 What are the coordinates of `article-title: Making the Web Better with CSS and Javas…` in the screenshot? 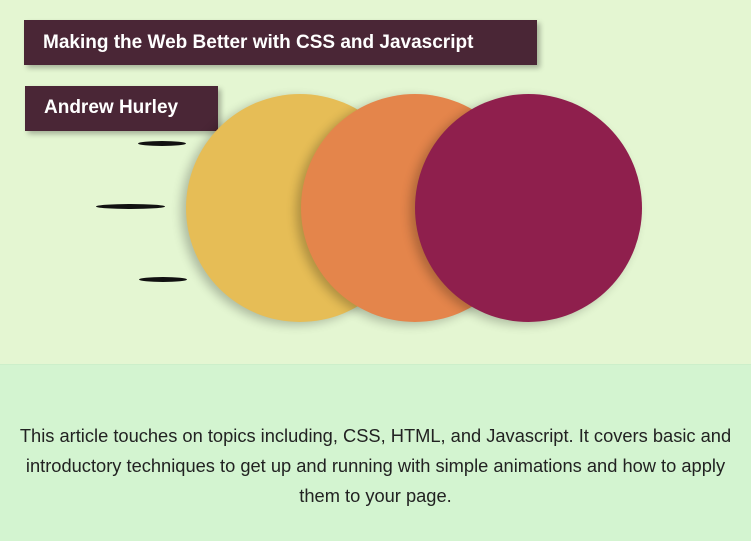 It's located at (280, 42).